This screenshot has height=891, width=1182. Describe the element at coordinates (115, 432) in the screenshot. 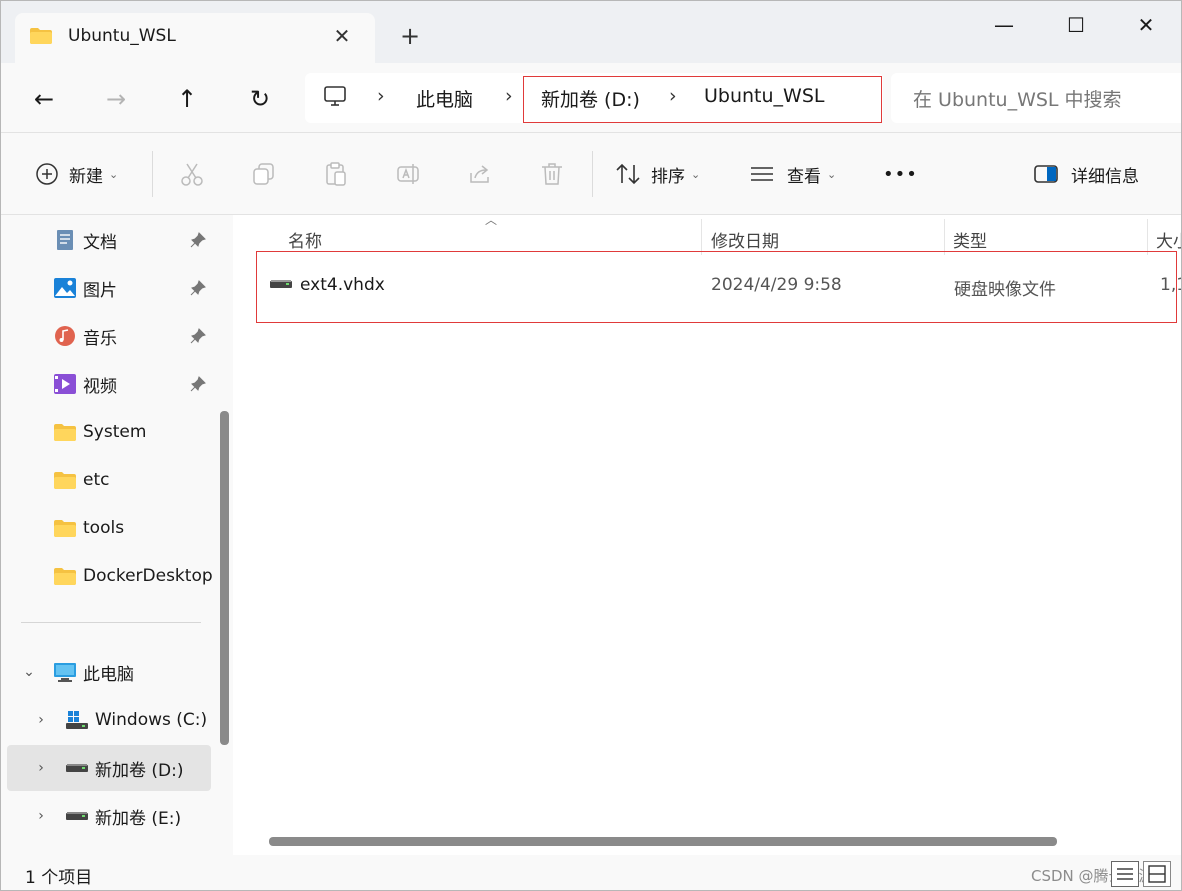

I see `sidebar-item-label: System` at that location.